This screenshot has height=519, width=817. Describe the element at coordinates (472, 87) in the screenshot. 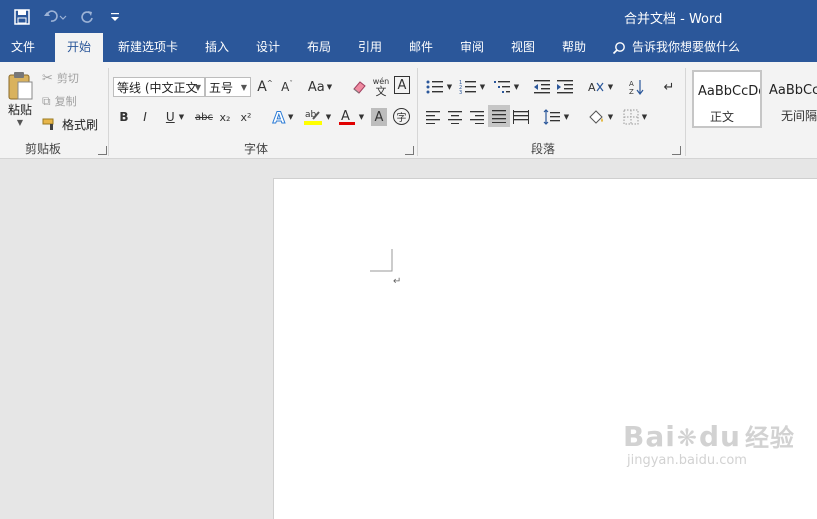

I see `numbering-button: 123 ▼` at that location.